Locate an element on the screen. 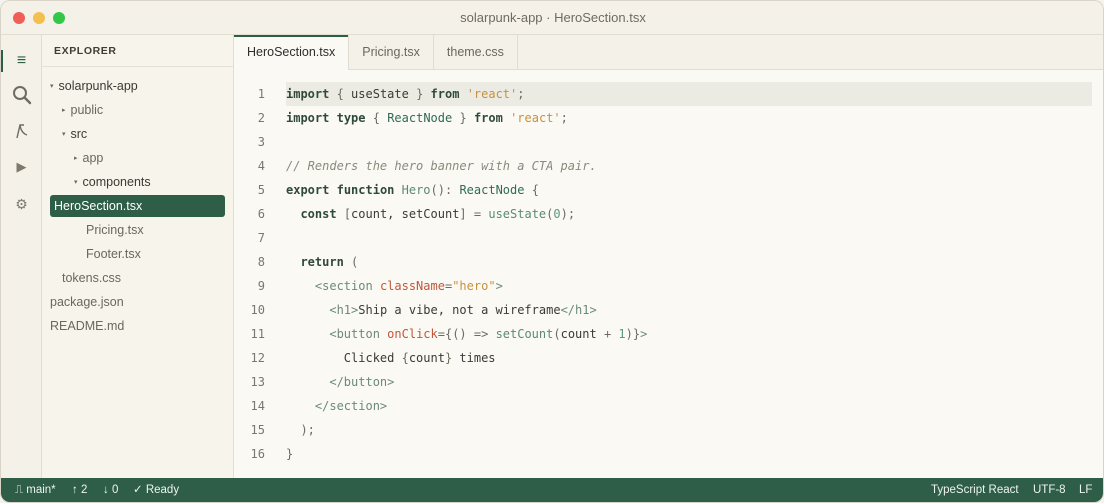  line-number: 3 is located at coordinates (261, 142).